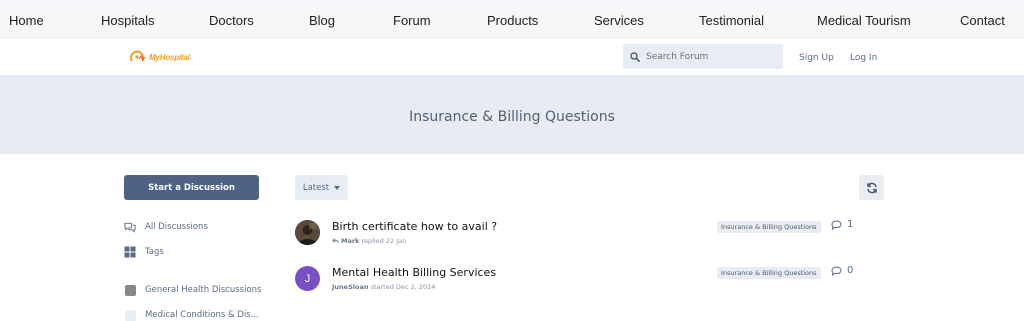  What do you see at coordinates (337, 187) in the screenshot?
I see `chevron-down-icon` at bounding box center [337, 187].